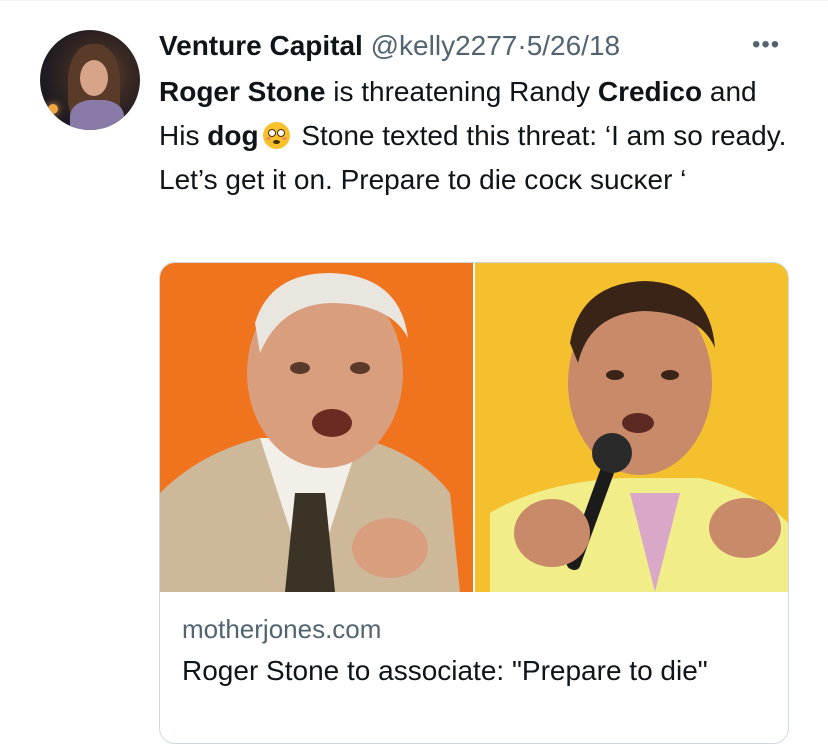 Image resolution: width=828 pixels, height=744 pixels. I want to click on tweet-header: Venture Capital @kelly2277·5/26/18, so click(389, 46).